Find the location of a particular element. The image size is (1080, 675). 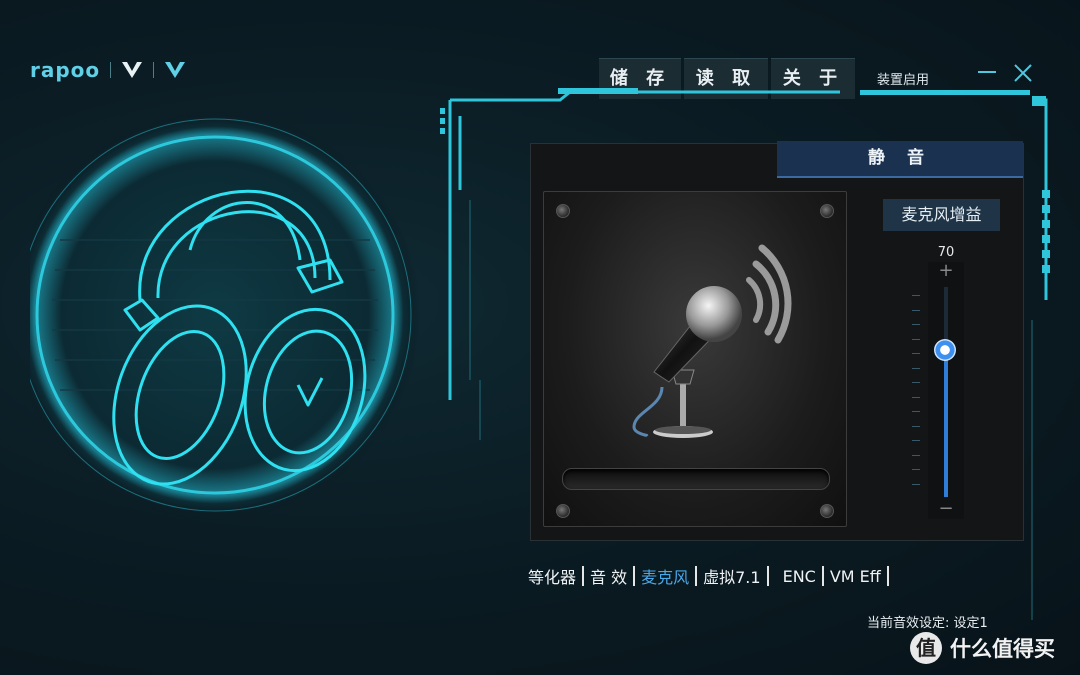

mic-display is located at coordinates (695, 359).